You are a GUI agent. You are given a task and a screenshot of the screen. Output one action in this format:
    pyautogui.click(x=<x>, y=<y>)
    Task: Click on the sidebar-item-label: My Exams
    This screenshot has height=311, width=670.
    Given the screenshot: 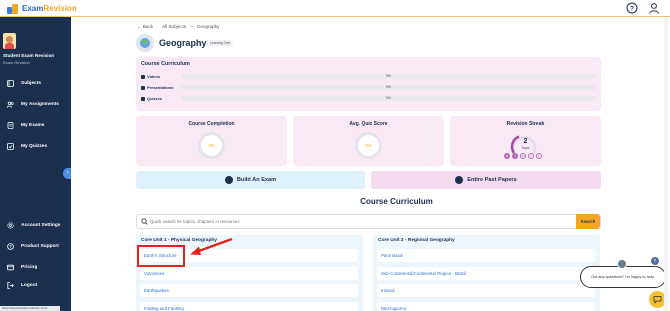 What is the action you would take?
    pyautogui.click(x=33, y=125)
    